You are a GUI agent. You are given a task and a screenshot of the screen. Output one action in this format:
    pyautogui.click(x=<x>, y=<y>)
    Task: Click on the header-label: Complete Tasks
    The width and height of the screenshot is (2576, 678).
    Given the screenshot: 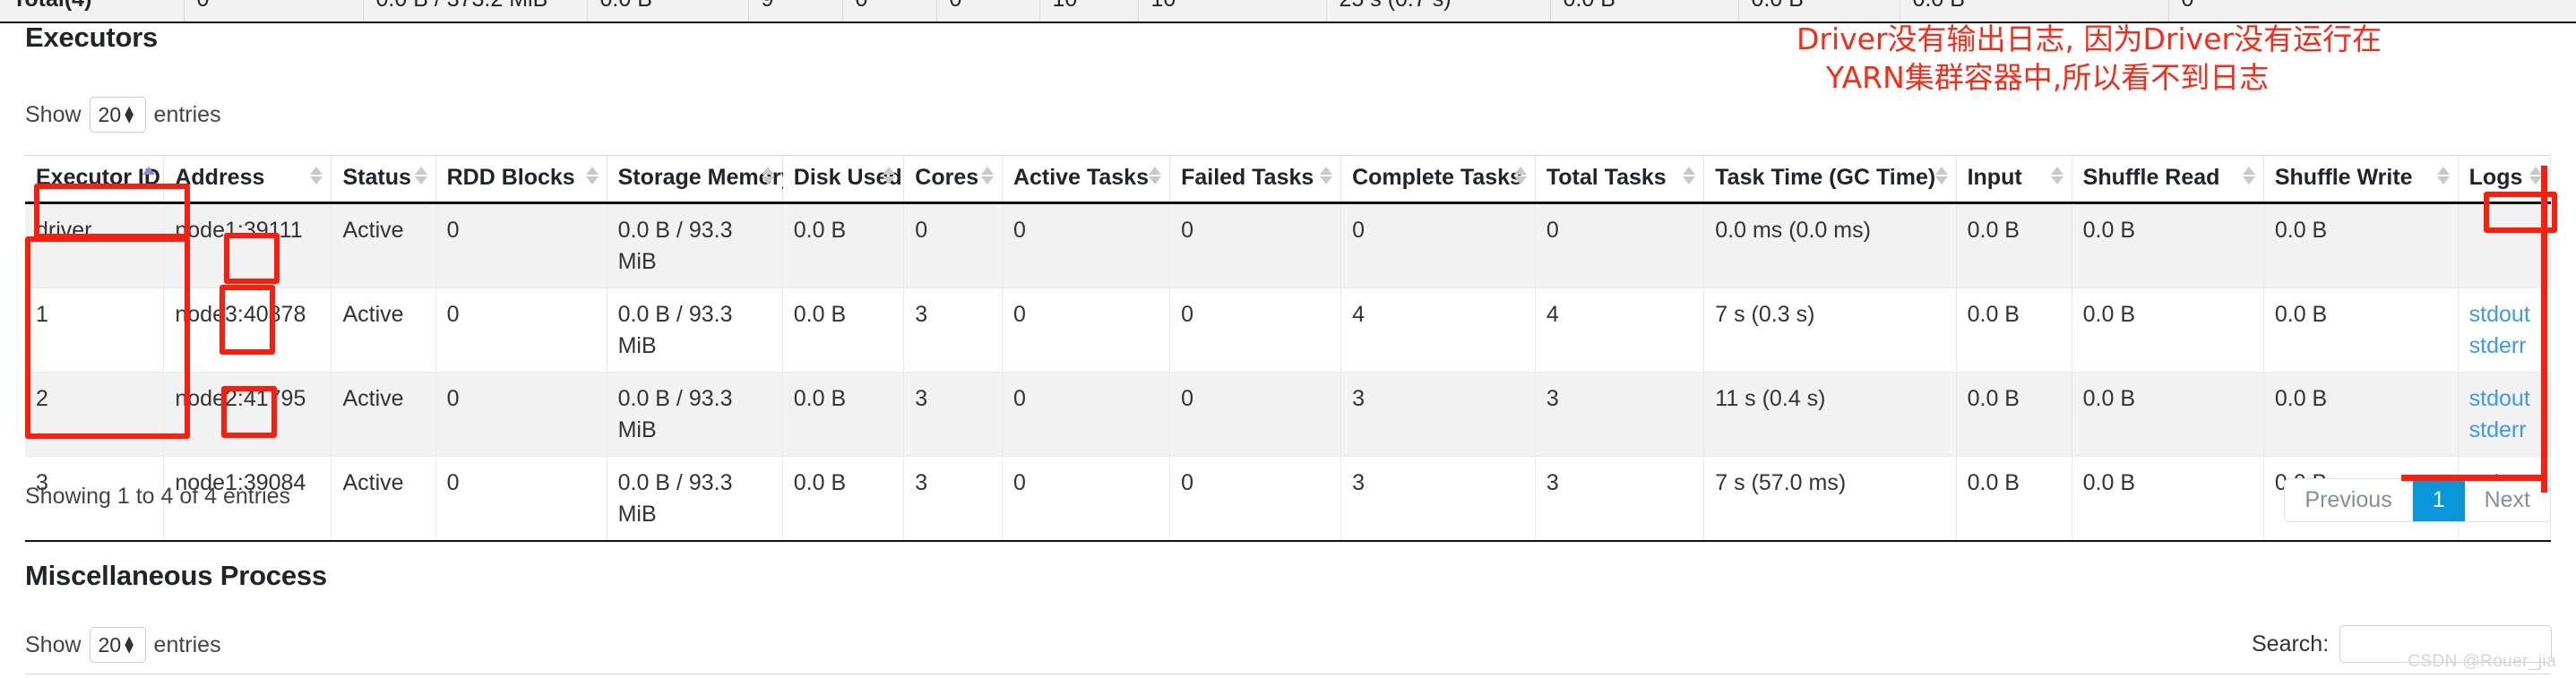 What is the action you would take?
    pyautogui.click(x=1437, y=177)
    